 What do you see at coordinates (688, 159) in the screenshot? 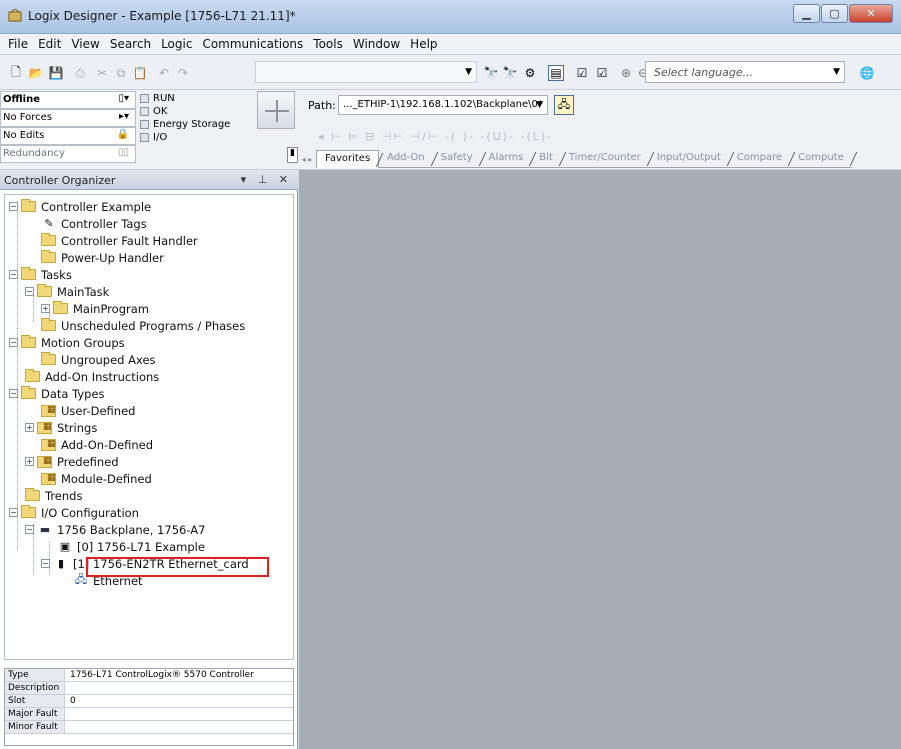
I see `tab-input-output: Input/Output` at bounding box center [688, 159].